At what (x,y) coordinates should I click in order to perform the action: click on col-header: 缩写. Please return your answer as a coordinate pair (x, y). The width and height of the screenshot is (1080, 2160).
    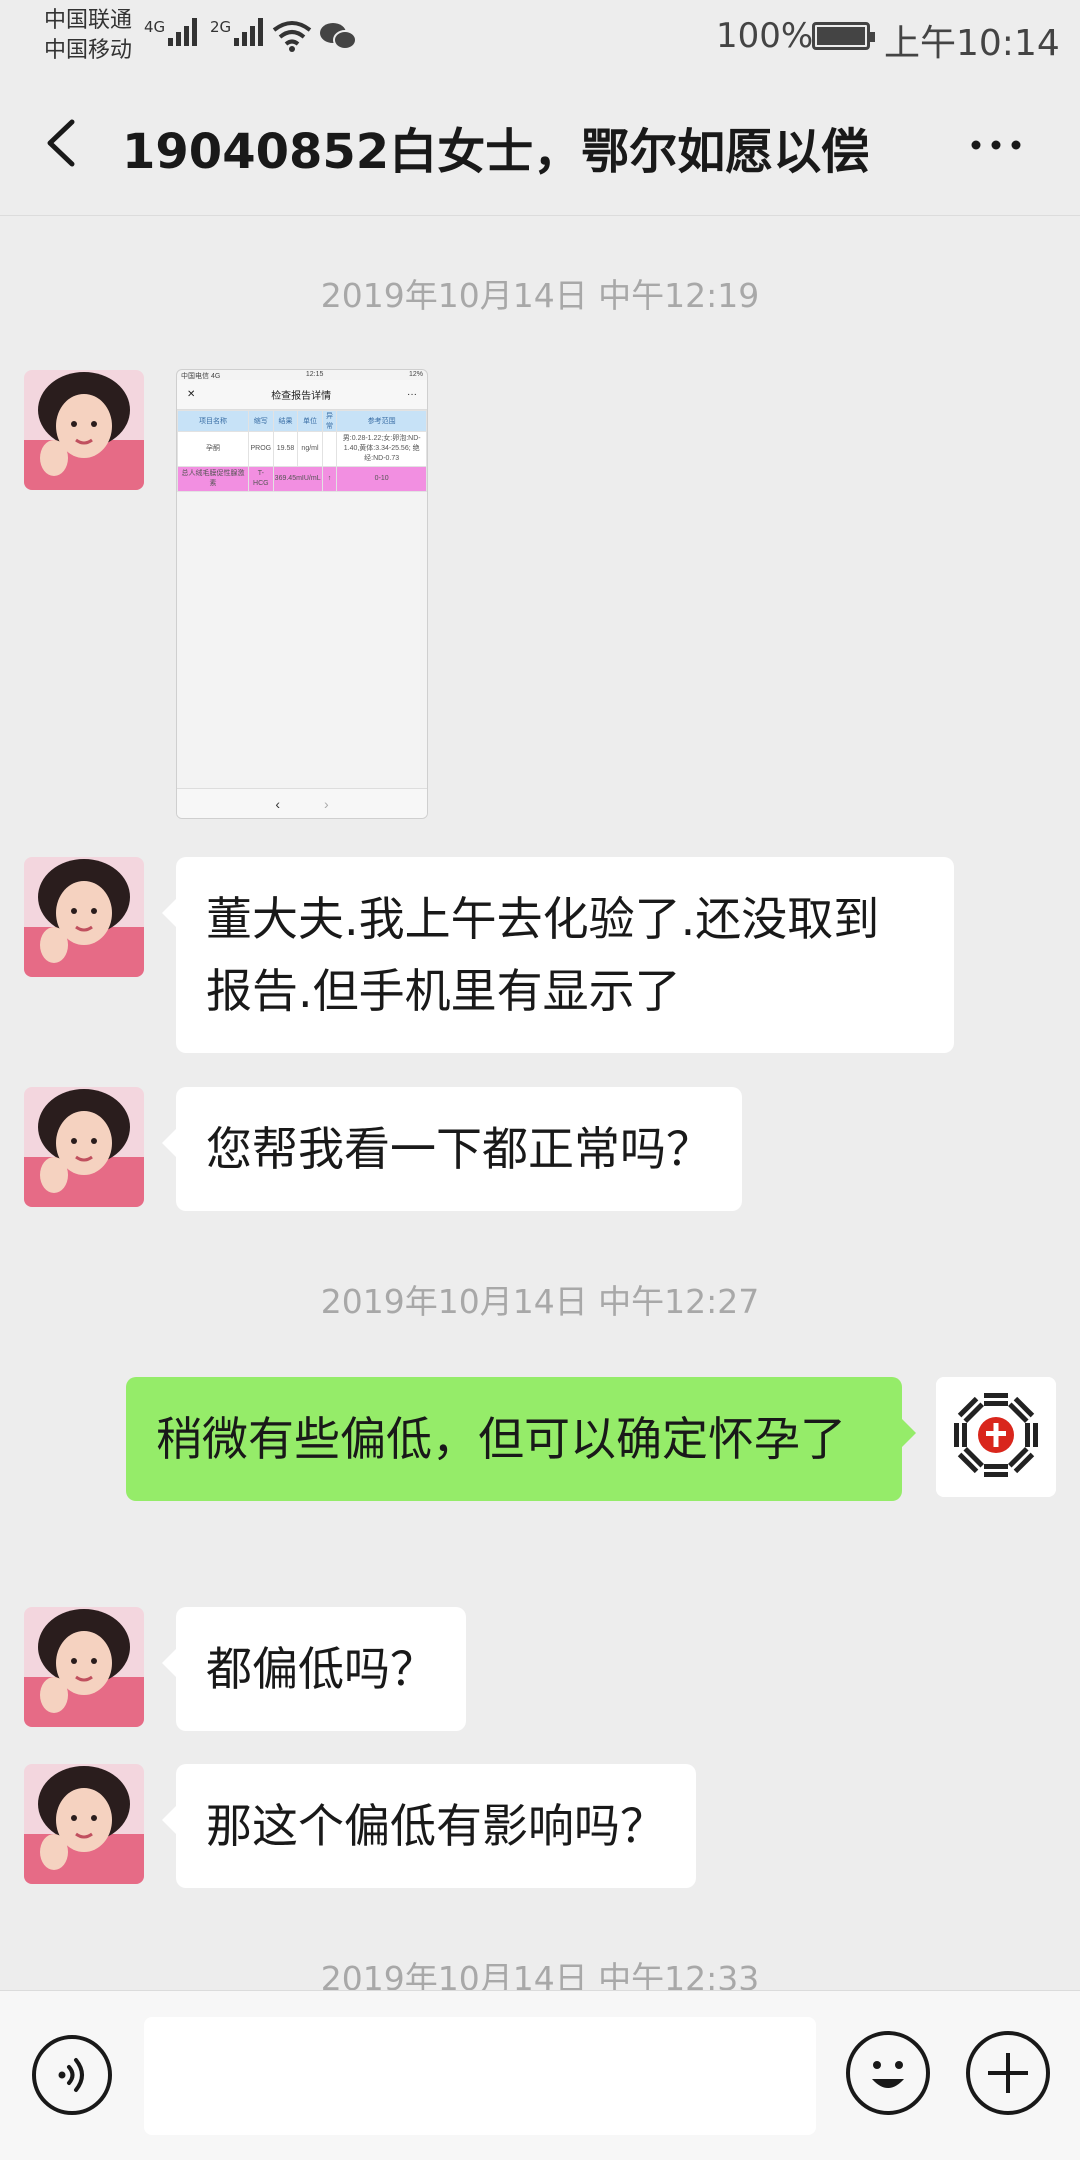
    Looking at the image, I should click on (260, 421).